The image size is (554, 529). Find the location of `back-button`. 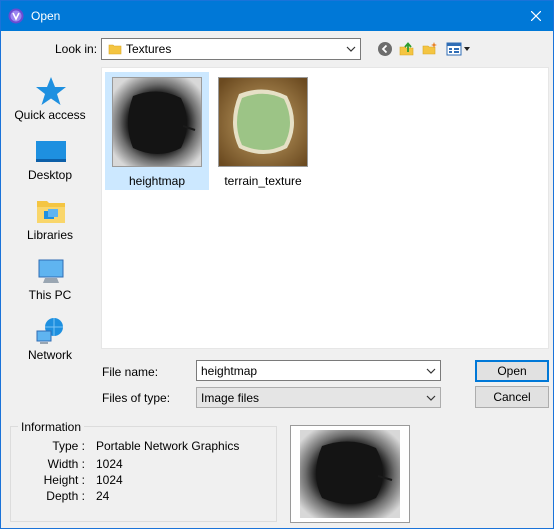

back-button is located at coordinates (385, 49).